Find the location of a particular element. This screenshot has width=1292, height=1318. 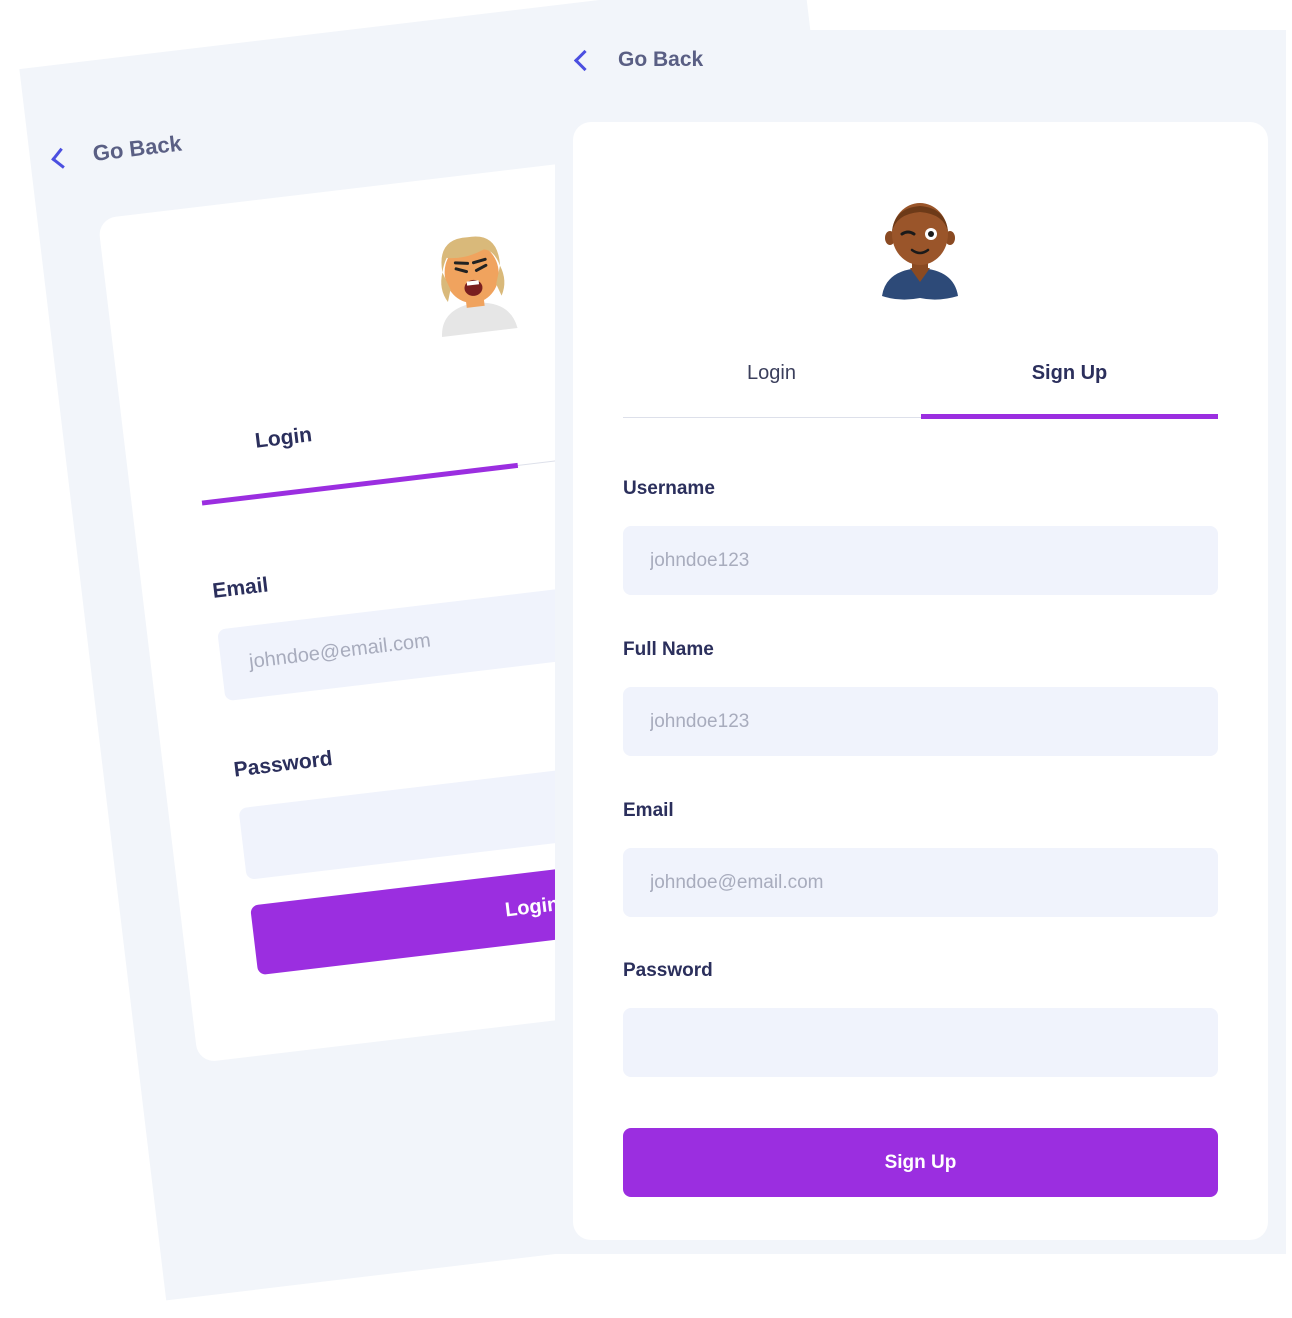

back-password-label: Password is located at coordinates (283, 764).